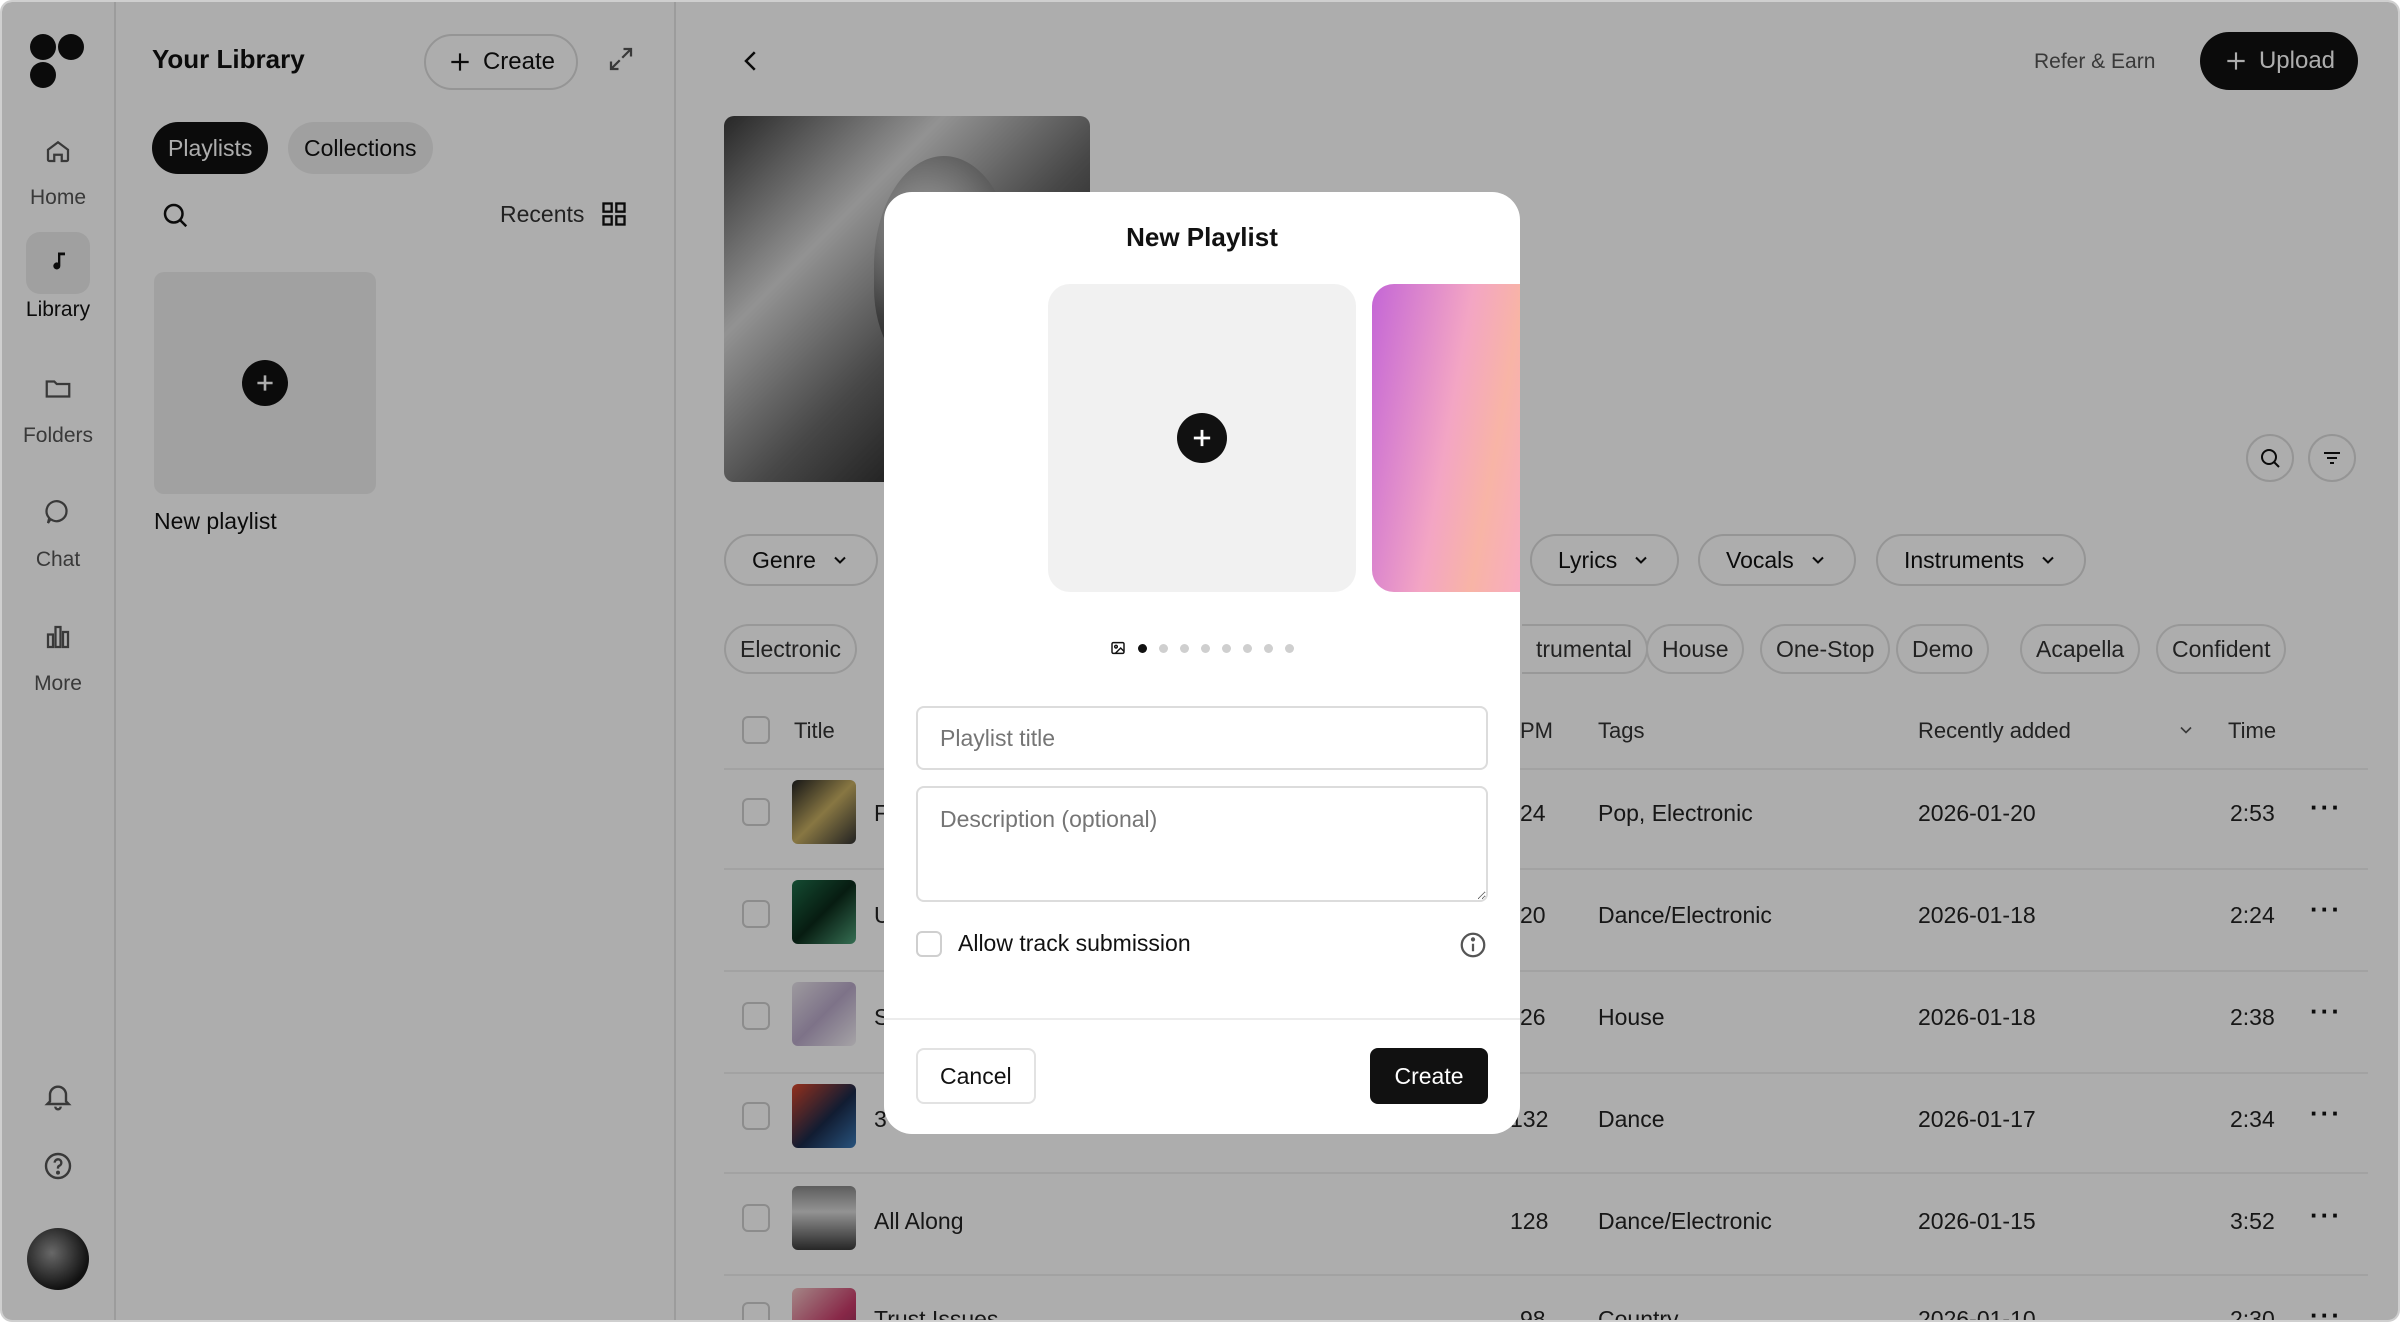 The width and height of the screenshot is (2400, 1322). I want to click on carousel-indicator, so click(1202, 648).